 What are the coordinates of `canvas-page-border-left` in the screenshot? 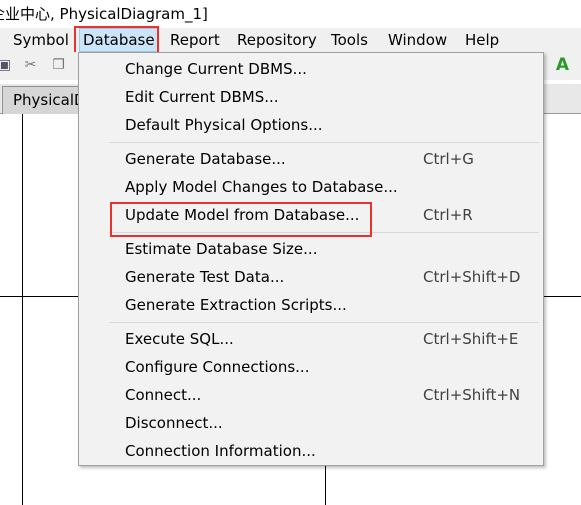 It's located at (22, 309).